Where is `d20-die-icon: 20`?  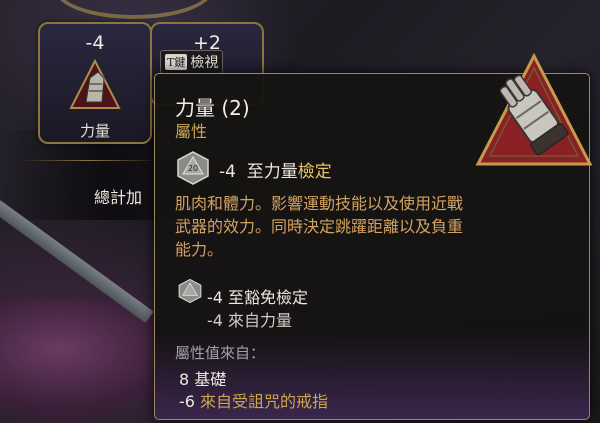
d20-die-icon: 20 is located at coordinates (193, 170).